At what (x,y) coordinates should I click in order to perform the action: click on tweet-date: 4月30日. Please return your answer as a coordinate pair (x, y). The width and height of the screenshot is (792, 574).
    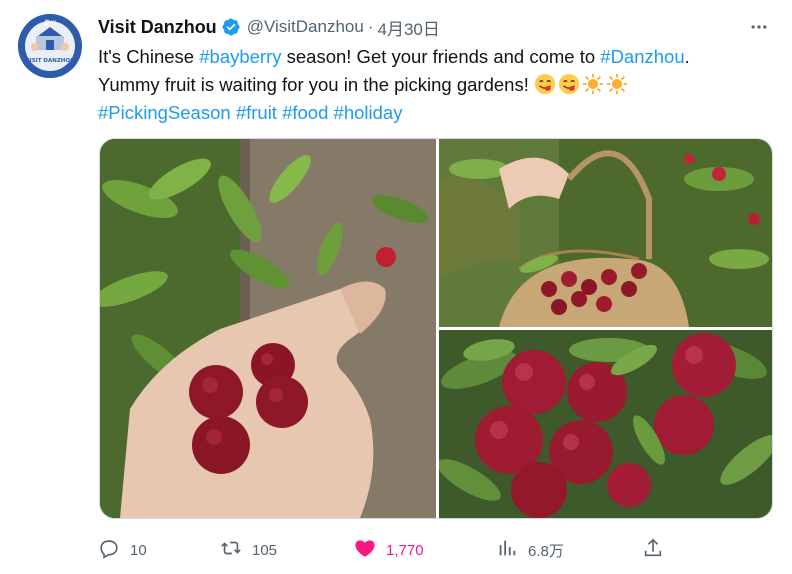
    Looking at the image, I should click on (408, 27).